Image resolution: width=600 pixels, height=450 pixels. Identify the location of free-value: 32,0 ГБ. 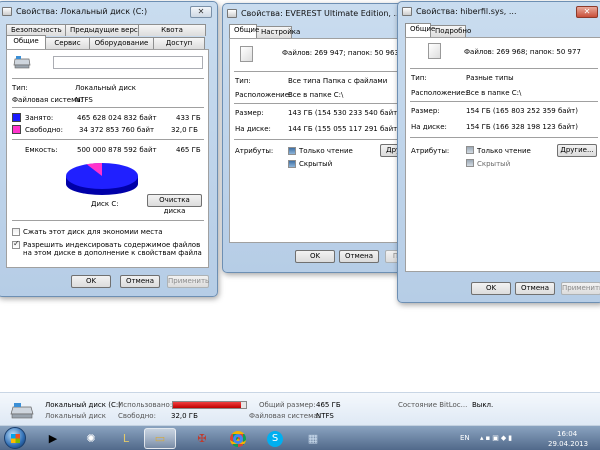
(184, 416).